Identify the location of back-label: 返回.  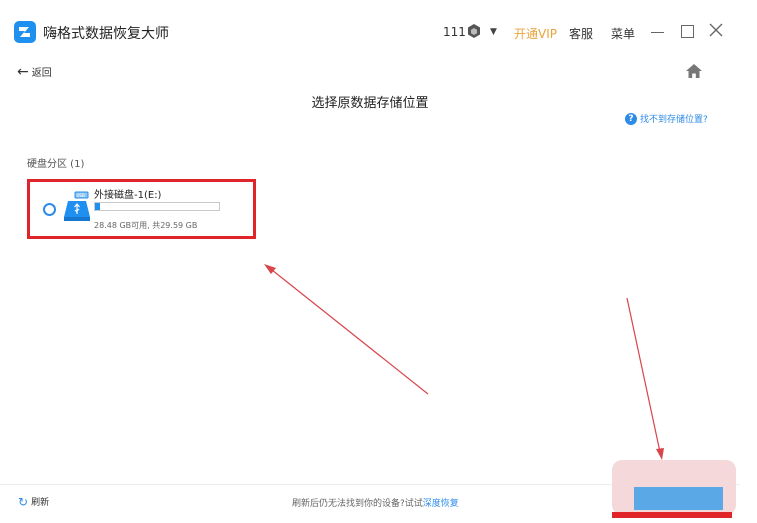
(41, 73).